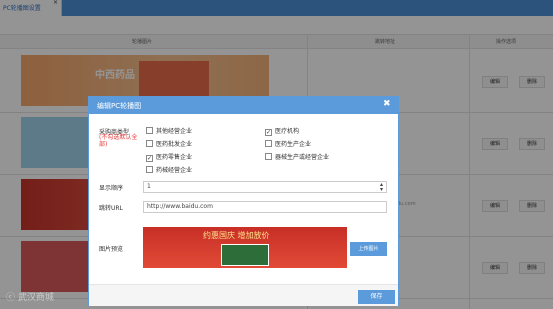 This screenshot has height=309, width=553. I want to click on checkbox-manufacturer: 医药生产企业, so click(288, 143).